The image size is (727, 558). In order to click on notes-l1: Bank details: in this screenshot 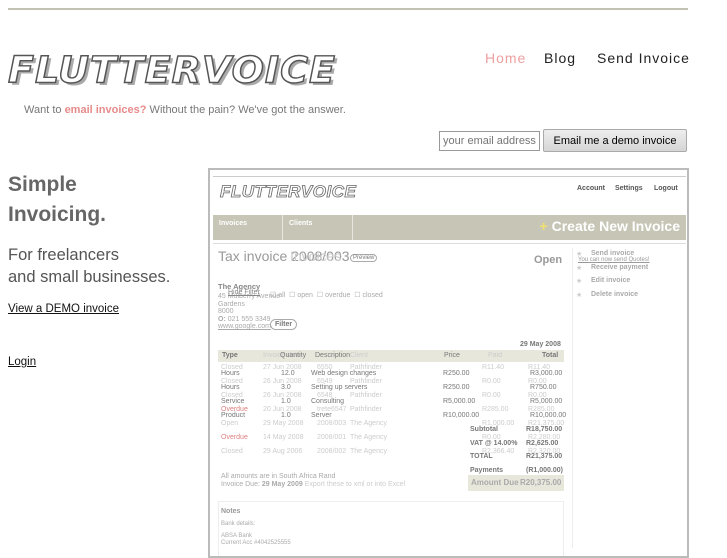, I will do `click(238, 524)`.